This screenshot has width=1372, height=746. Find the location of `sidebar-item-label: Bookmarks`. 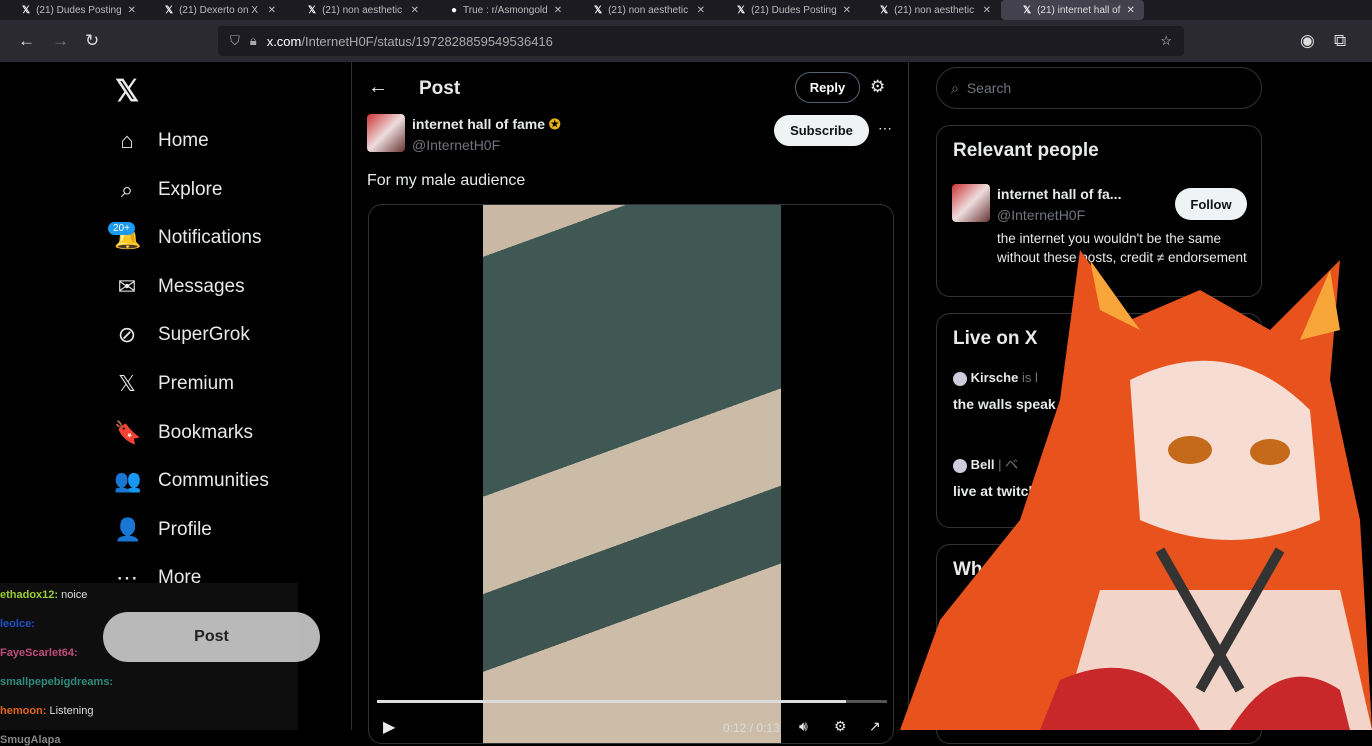

sidebar-item-label: Bookmarks is located at coordinates (206, 432).